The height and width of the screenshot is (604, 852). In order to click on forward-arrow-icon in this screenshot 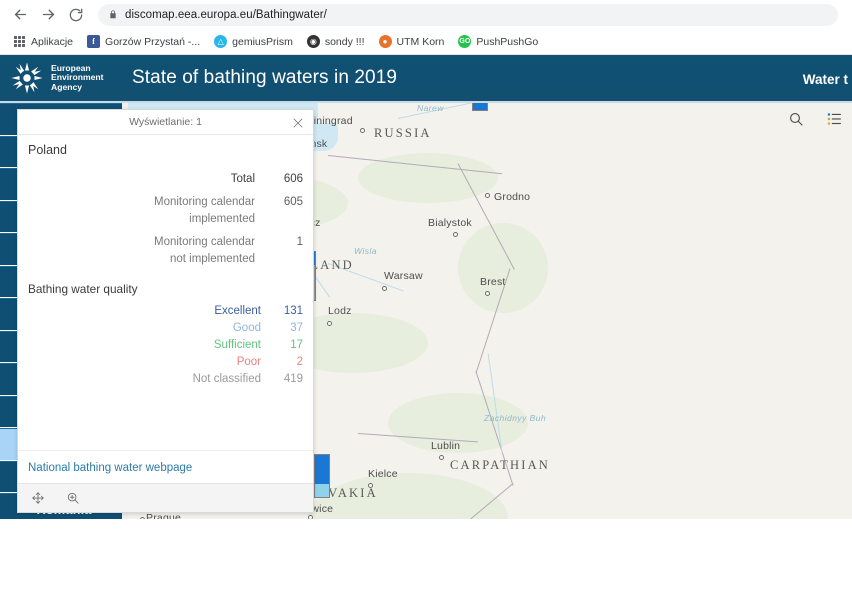, I will do `click(48, 15)`.